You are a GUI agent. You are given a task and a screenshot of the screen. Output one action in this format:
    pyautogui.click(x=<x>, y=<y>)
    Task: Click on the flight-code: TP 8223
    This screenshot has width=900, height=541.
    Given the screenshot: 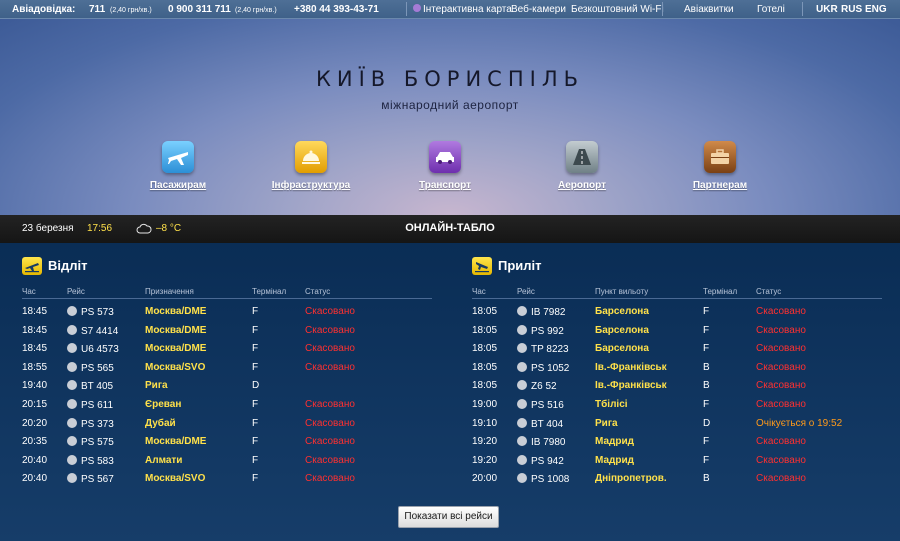 What is the action you would take?
    pyautogui.click(x=550, y=350)
    